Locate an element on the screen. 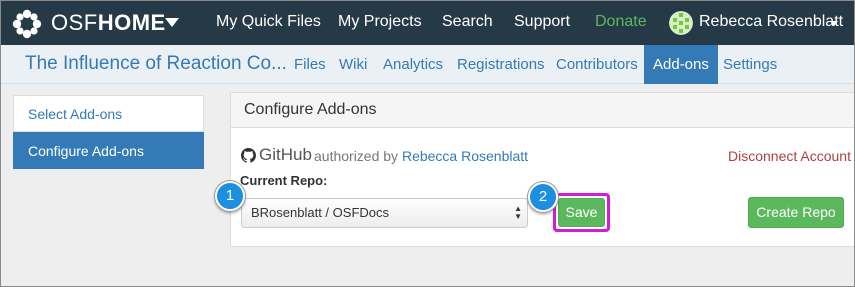 Image resolution: width=855 pixels, height=287 pixels. repo-select-value: BRosenblatt / OSFDocs is located at coordinates (320, 212).